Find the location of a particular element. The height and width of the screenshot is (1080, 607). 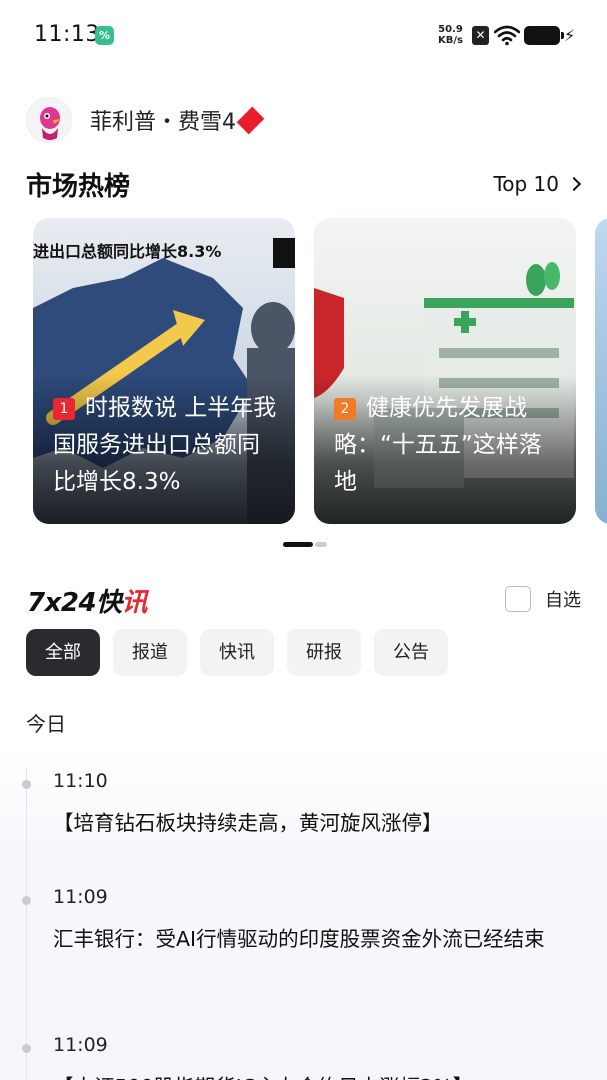

pager-dot is located at coordinates (321, 544).